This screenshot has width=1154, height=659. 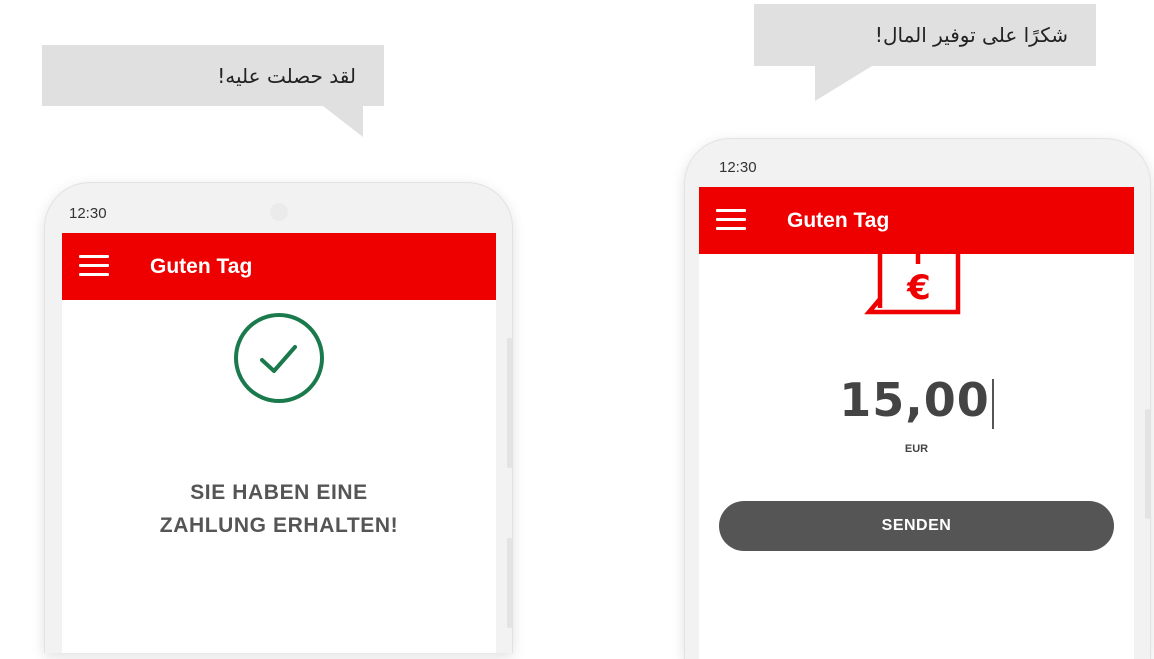 I want to click on speech-bubble-left: لقد حصلت عليه!, so click(x=213, y=91).